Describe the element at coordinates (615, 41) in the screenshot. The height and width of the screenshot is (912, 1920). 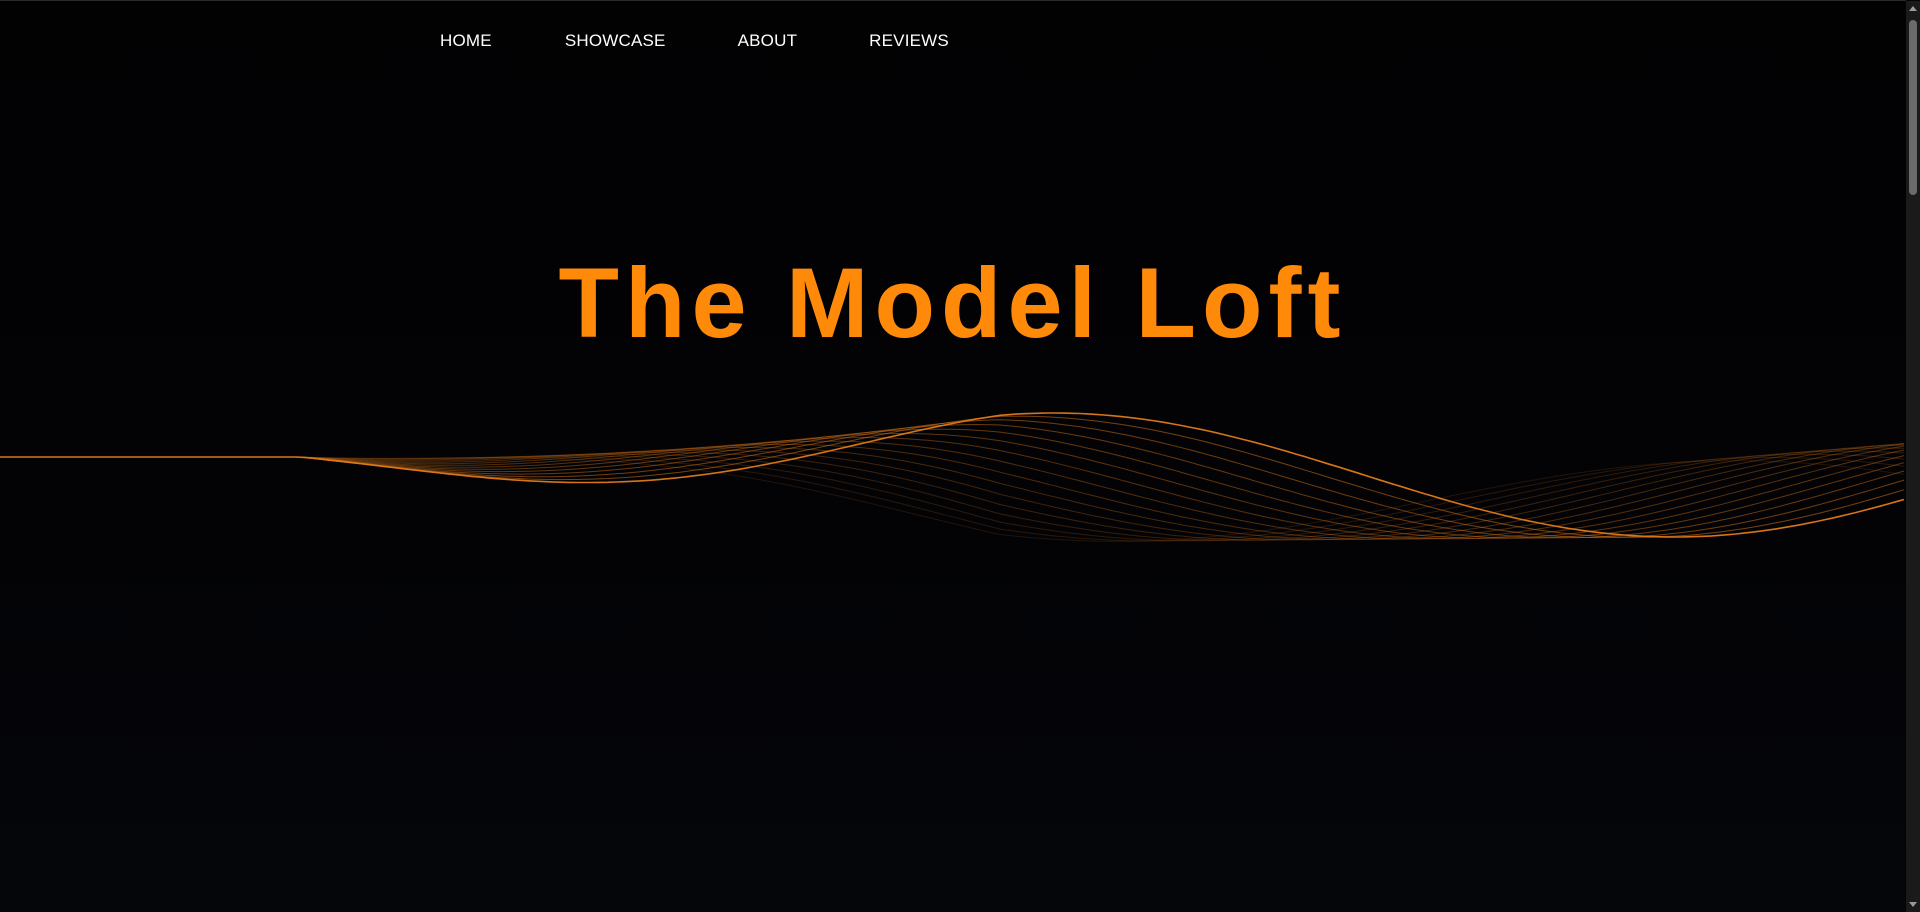
I see `nav-item-showcase: SHOWCASE` at that location.